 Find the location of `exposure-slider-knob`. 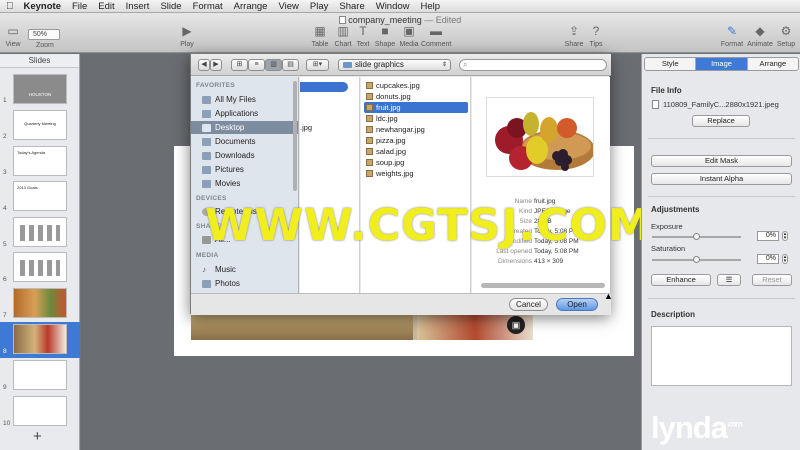

exposure-slider-knob is located at coordinates (696, 236).